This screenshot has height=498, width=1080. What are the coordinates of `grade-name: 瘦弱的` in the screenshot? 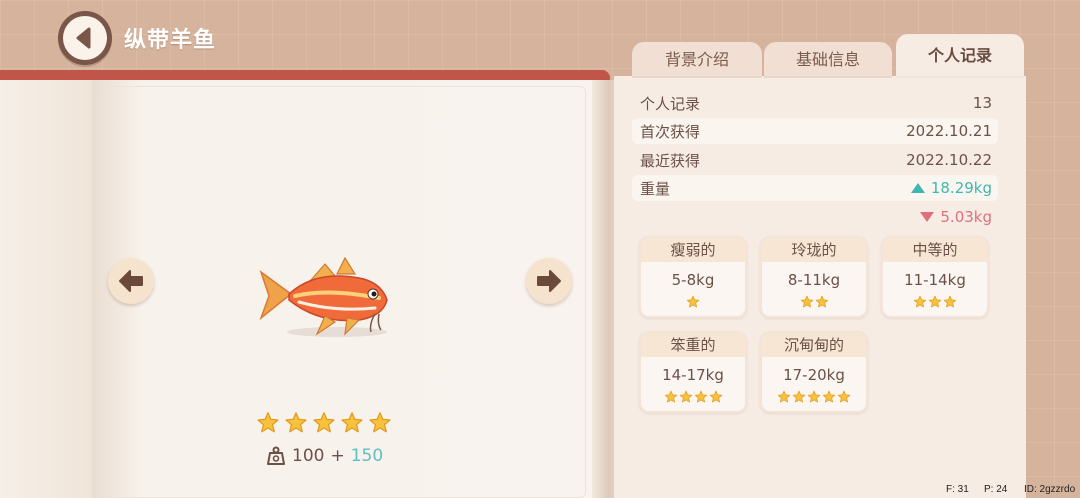 It's located at (693, 250).